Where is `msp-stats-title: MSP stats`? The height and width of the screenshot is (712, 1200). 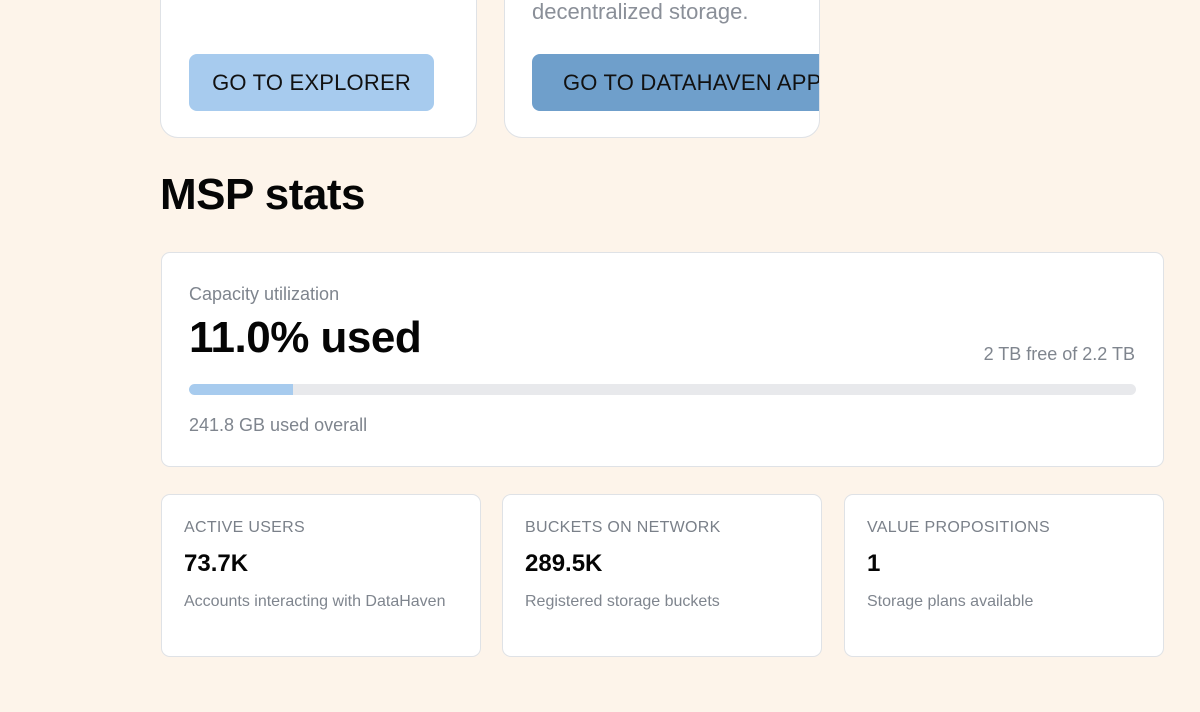
msp-stats-title: MSP stats is located at coordinates (263, 194).